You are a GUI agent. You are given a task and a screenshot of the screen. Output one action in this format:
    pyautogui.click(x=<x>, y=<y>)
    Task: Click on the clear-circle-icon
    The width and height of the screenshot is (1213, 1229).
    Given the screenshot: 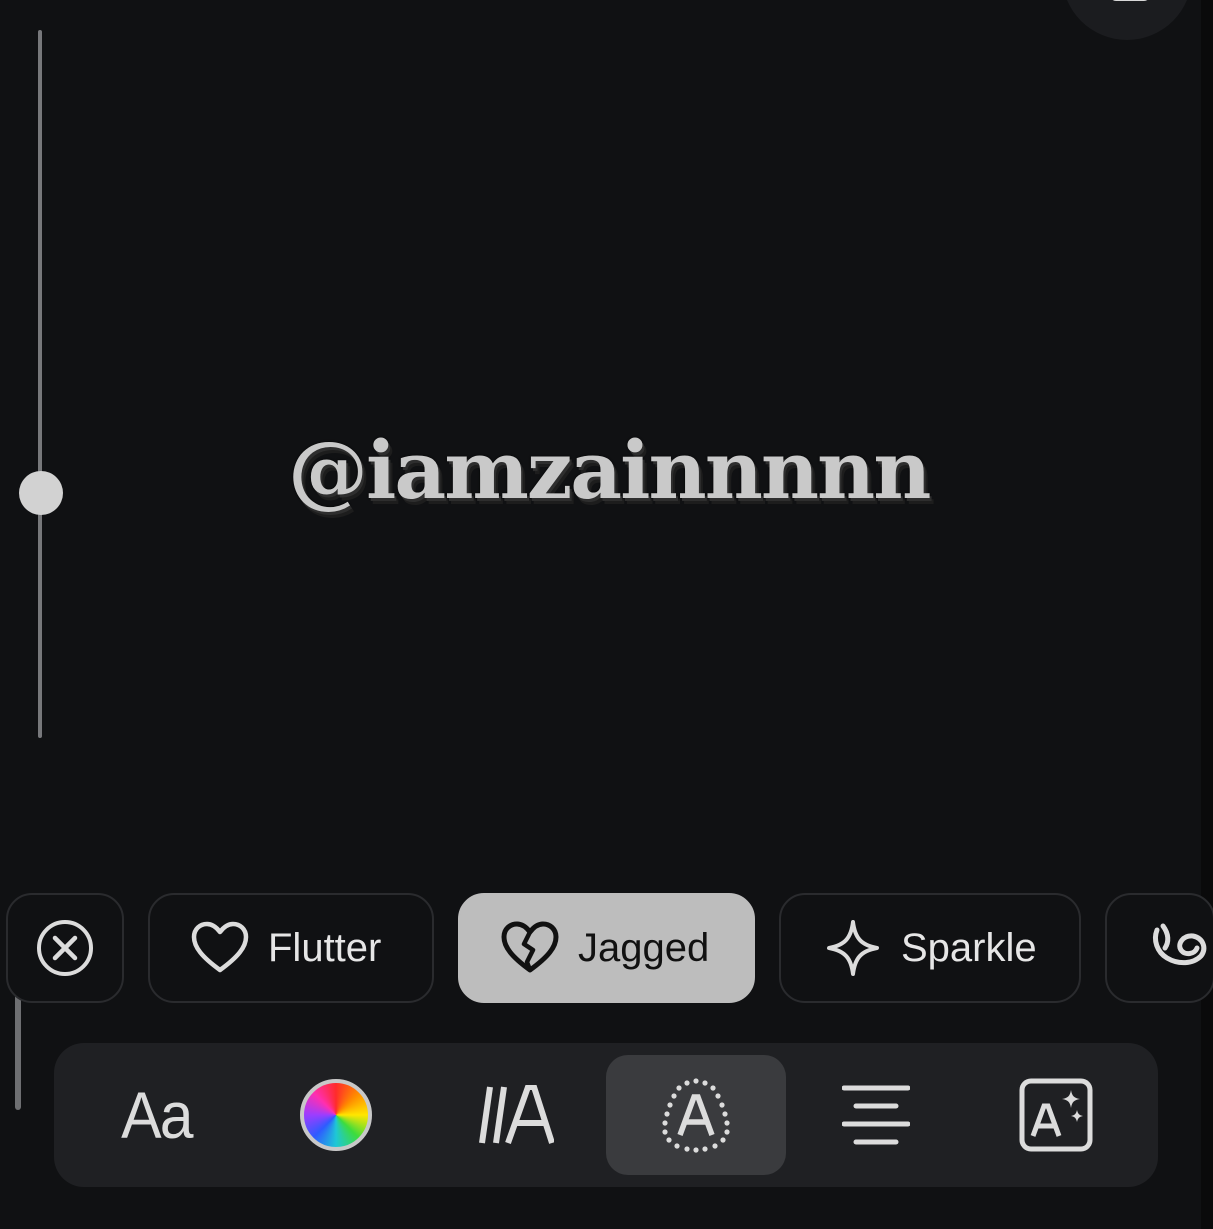 What is the action you would take?
    pyautogui.click(x=65, y=948)
    